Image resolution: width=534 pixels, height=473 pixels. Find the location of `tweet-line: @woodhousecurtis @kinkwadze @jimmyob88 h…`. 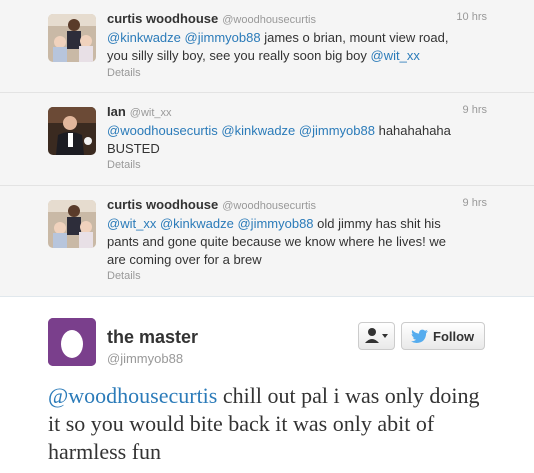

tweet-line: @woodhousecurtis @kinkwadze @jimmyob88 h… is located at coordinates (299, 131).